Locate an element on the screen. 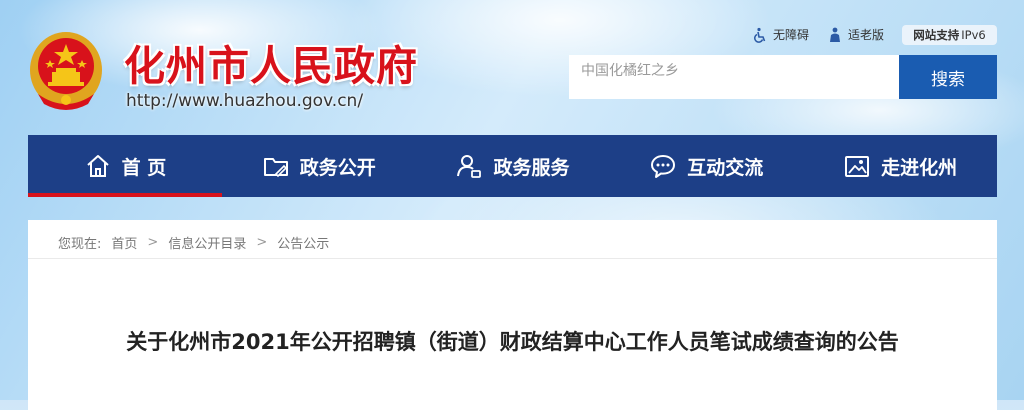 The height and width of the screenshot is (410, 1024). search-input is located at coordinates (734, 77).